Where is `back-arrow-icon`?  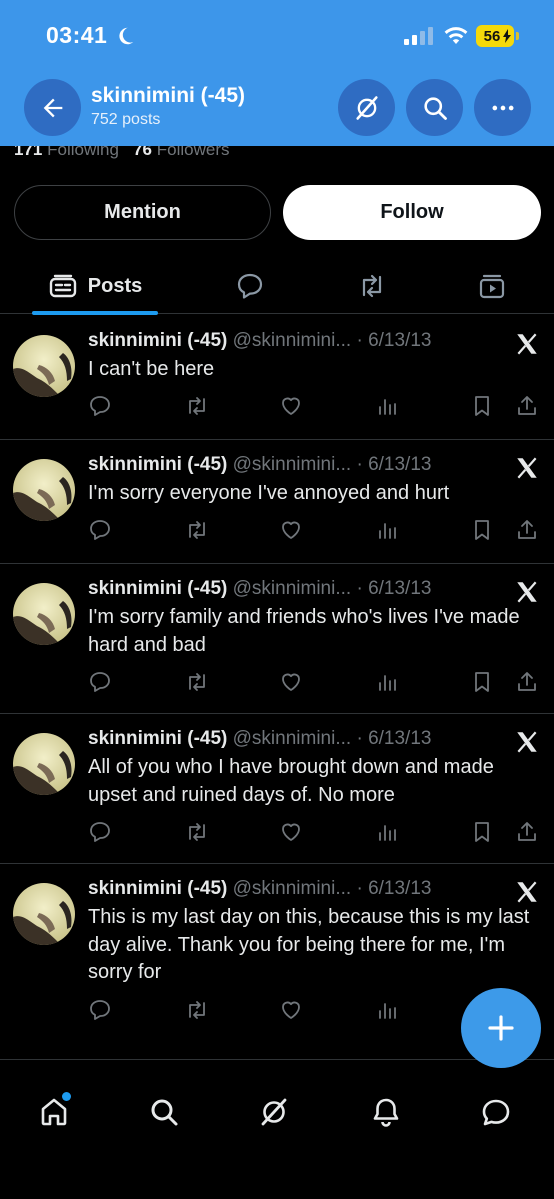 back-arrow-icon is located at coordinates (52, 107).